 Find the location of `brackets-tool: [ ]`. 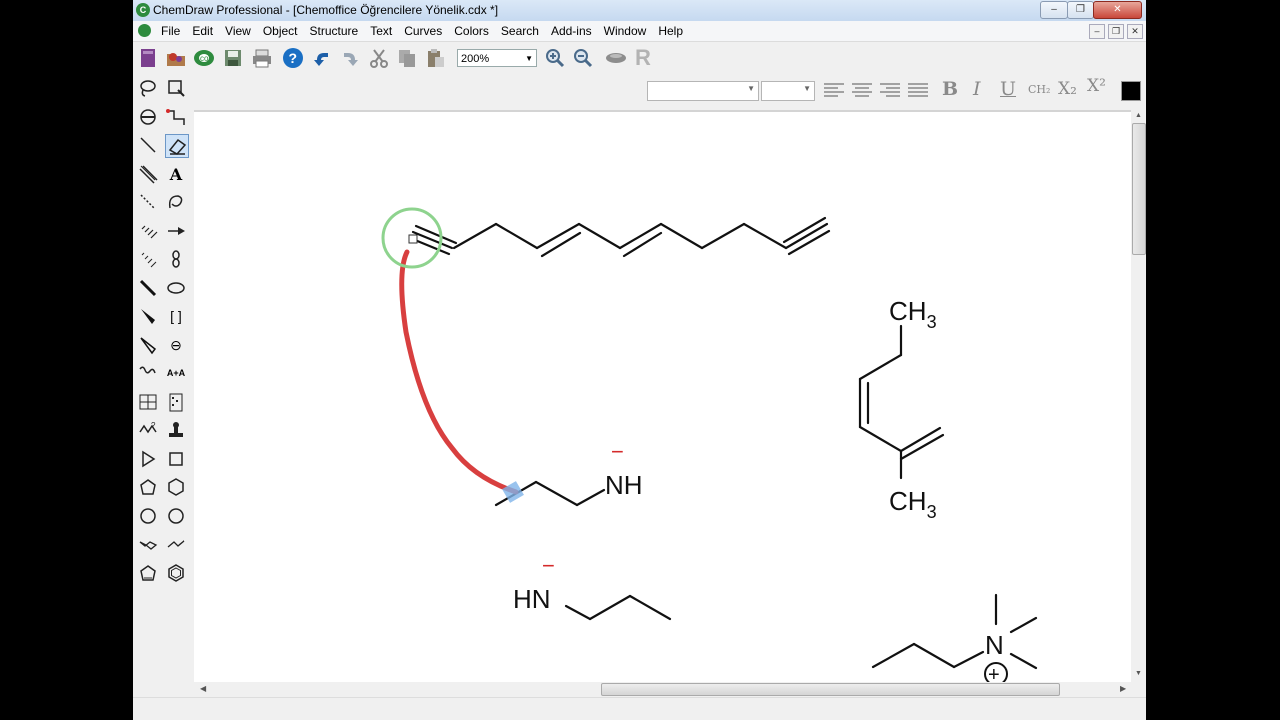

brackets-tool: [ ] is located at coordinates (176, 316).